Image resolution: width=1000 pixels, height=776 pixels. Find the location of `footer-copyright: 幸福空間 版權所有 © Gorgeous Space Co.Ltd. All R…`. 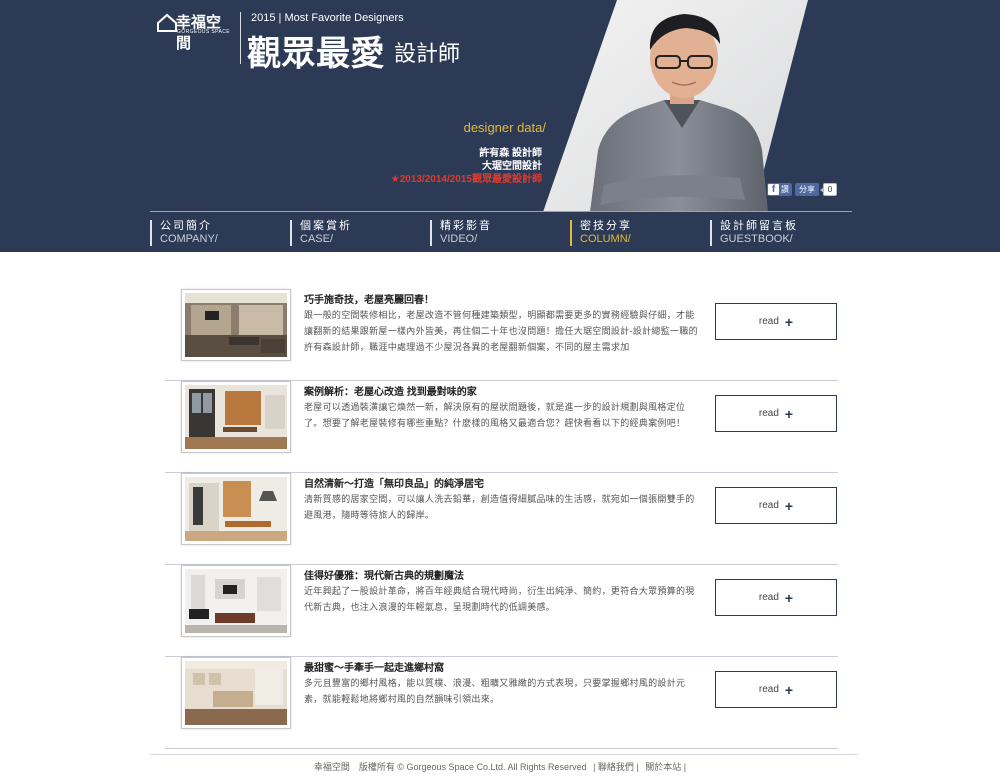

footer-copyright: 幸福空間 版權所有 © Gorgeous Space Co.Ltd. All R… is located at coordinates (450, 767).